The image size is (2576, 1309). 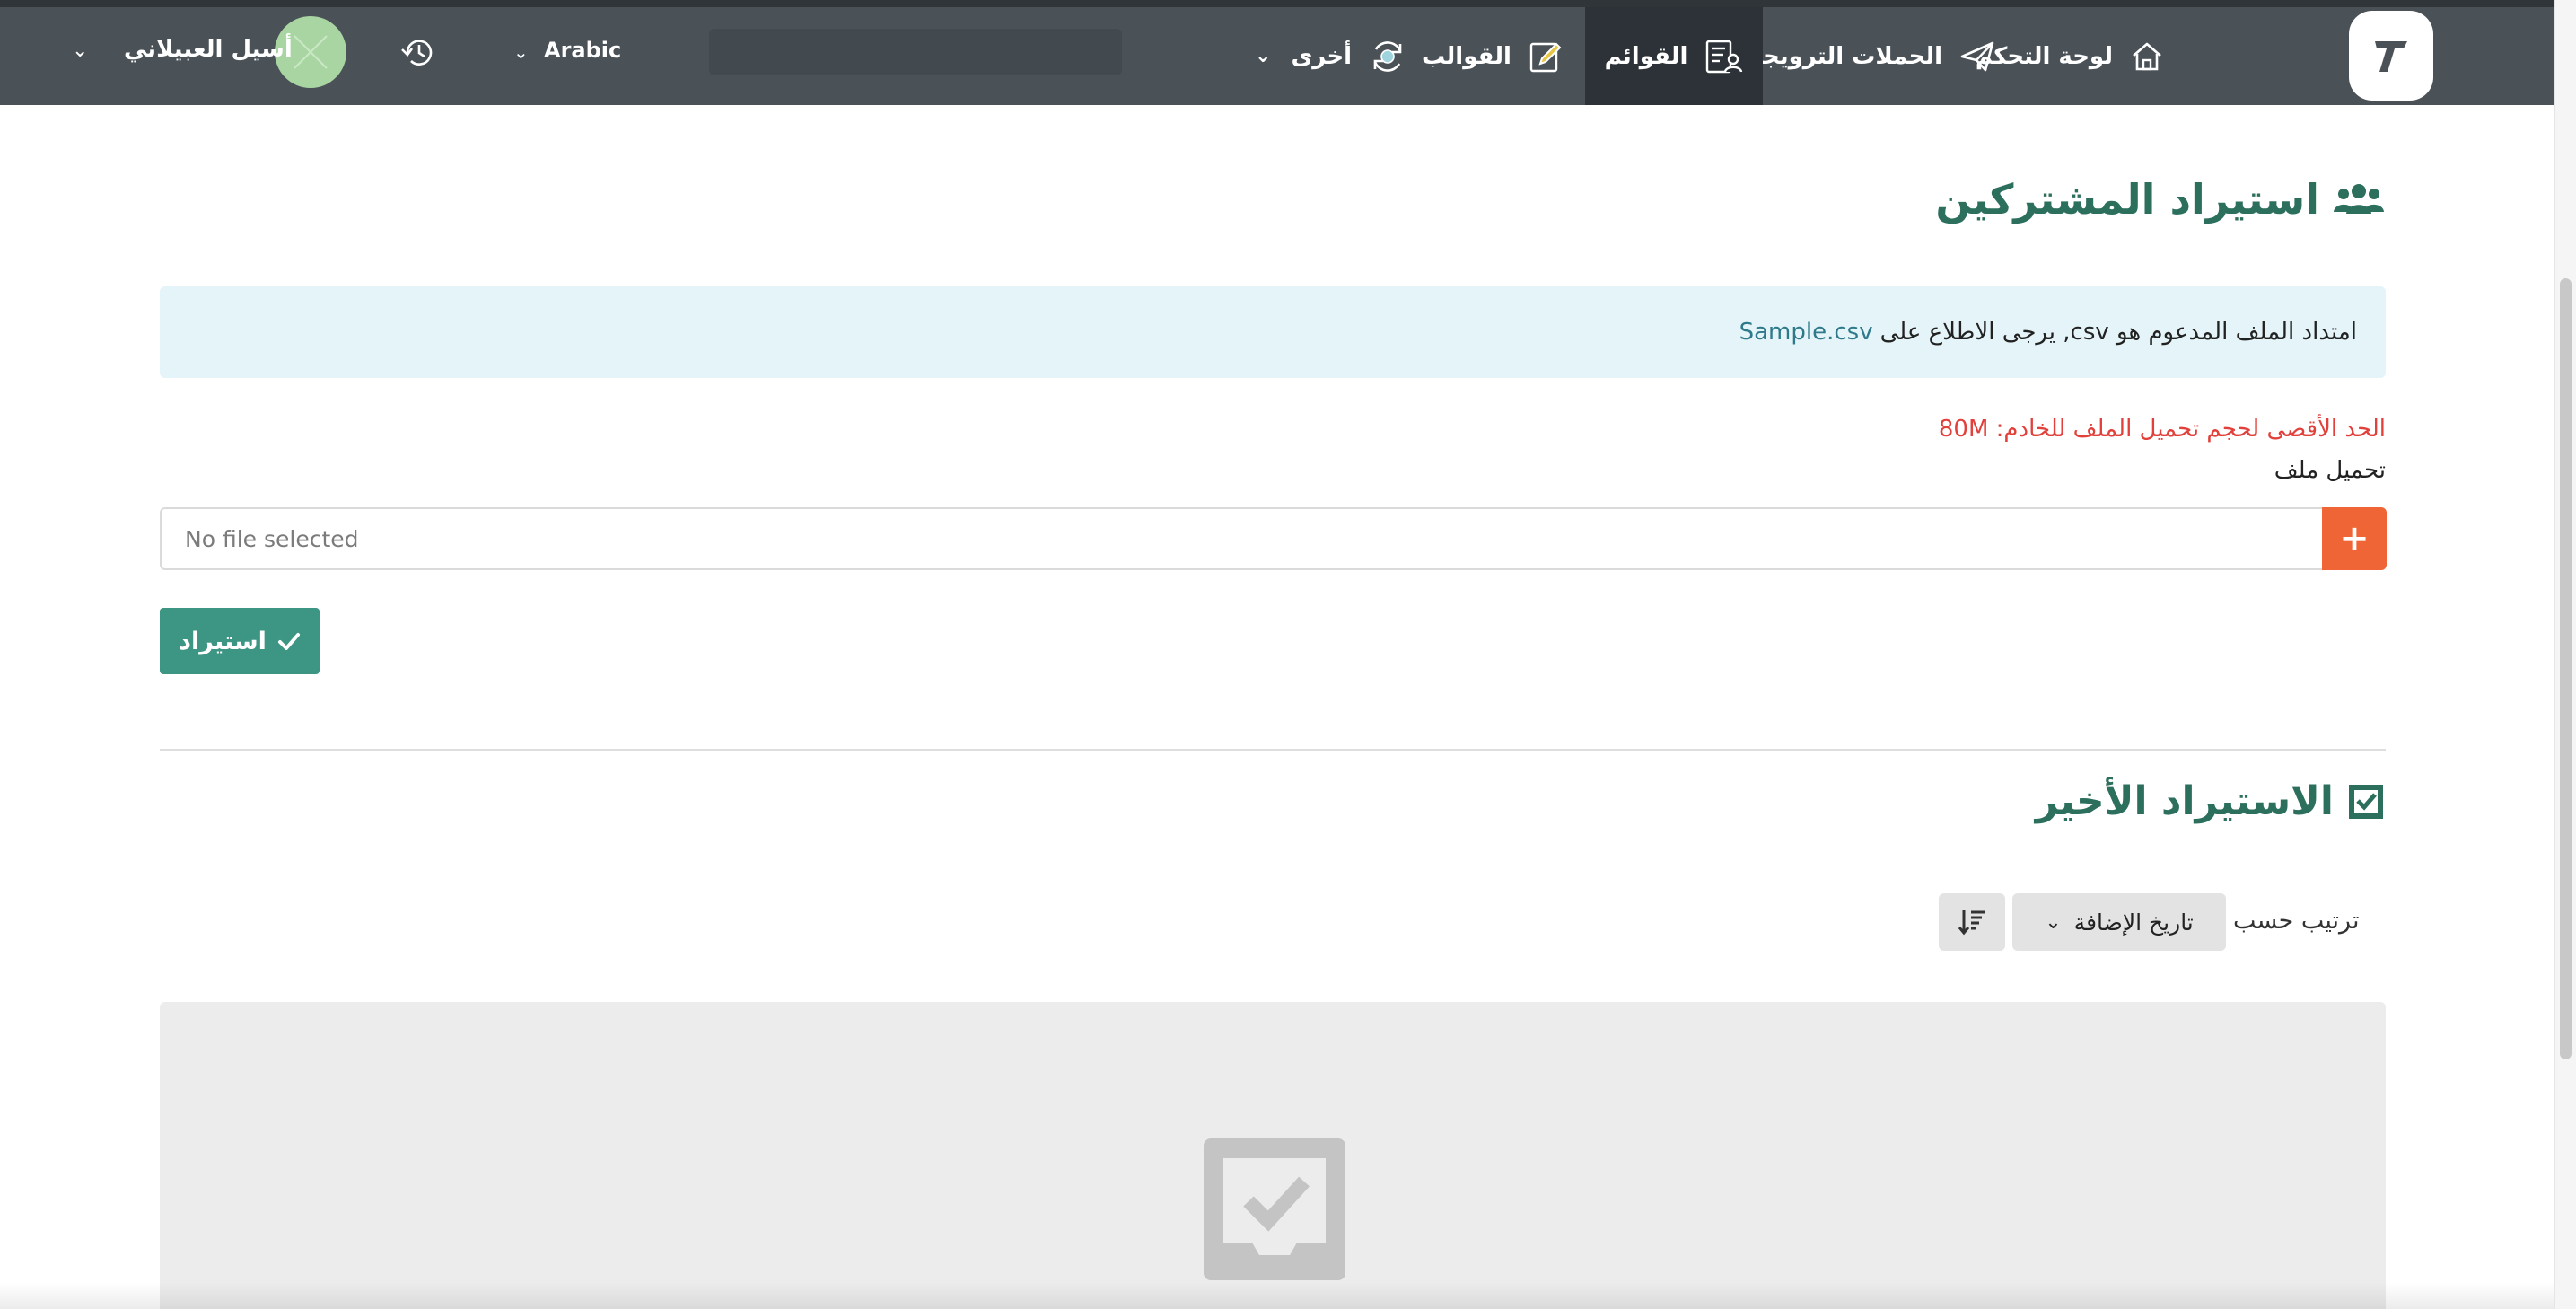 What do you see at coordinates (1277, 3) in the screenshot?
I see `top-strip` at bounding box center [1277, 3].